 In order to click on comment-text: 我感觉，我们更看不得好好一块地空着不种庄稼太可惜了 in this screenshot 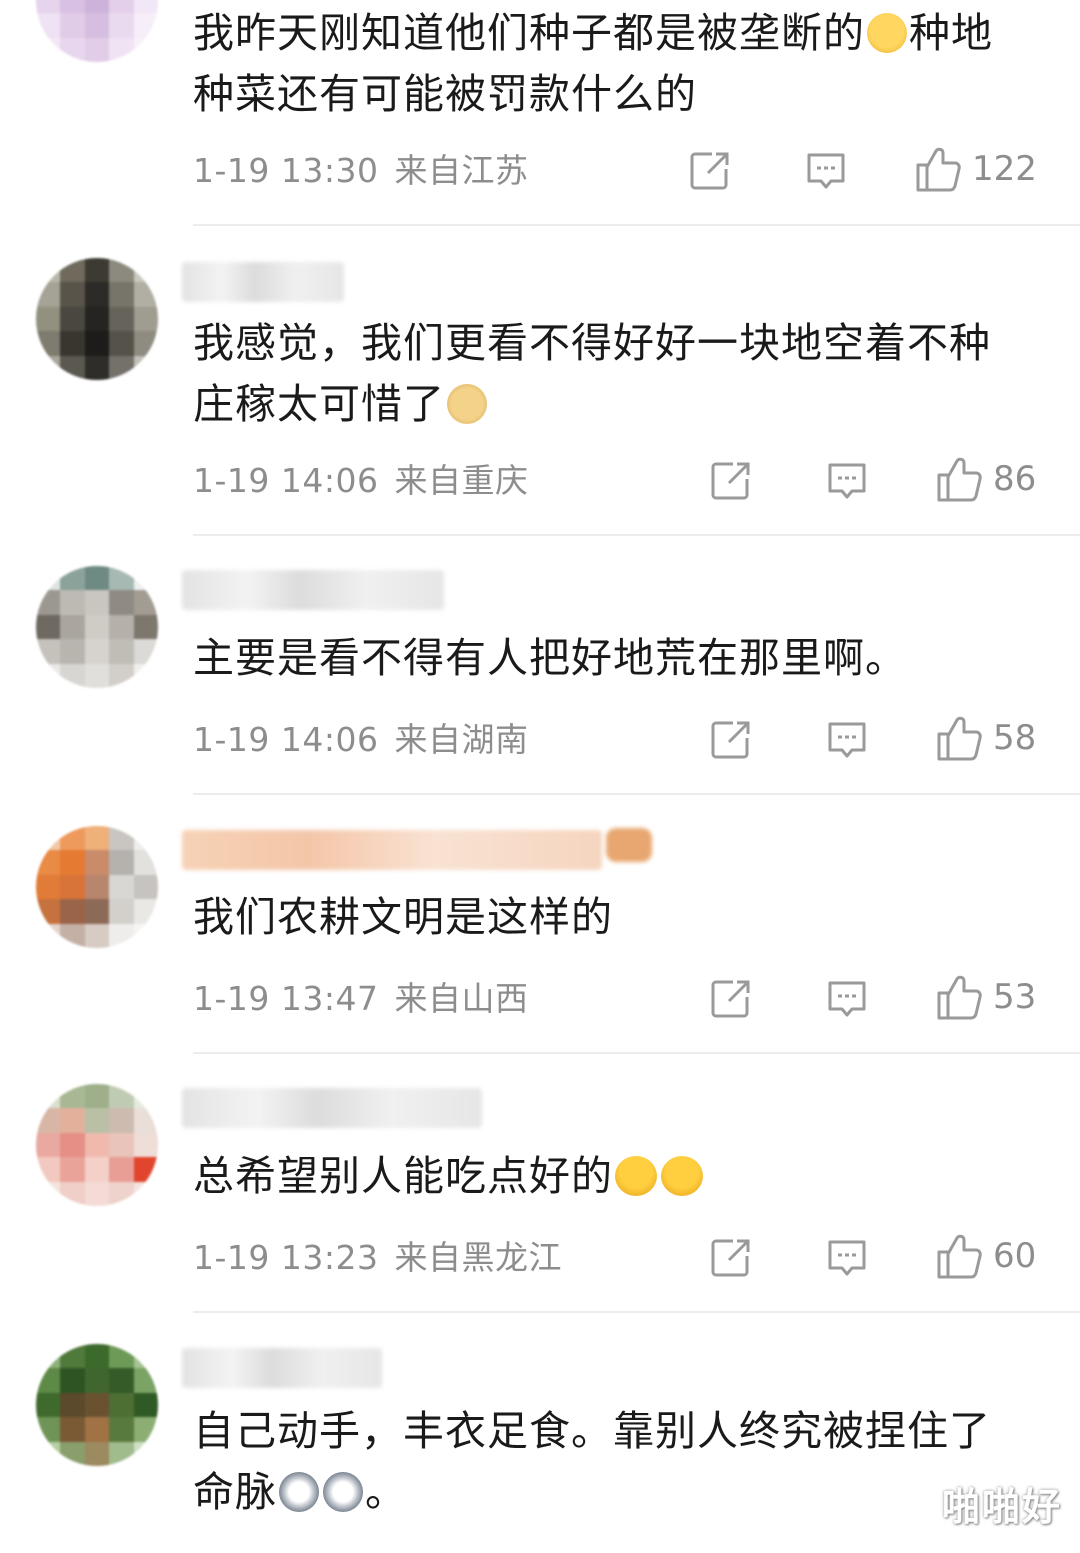, I will do `click(592, 373)`.